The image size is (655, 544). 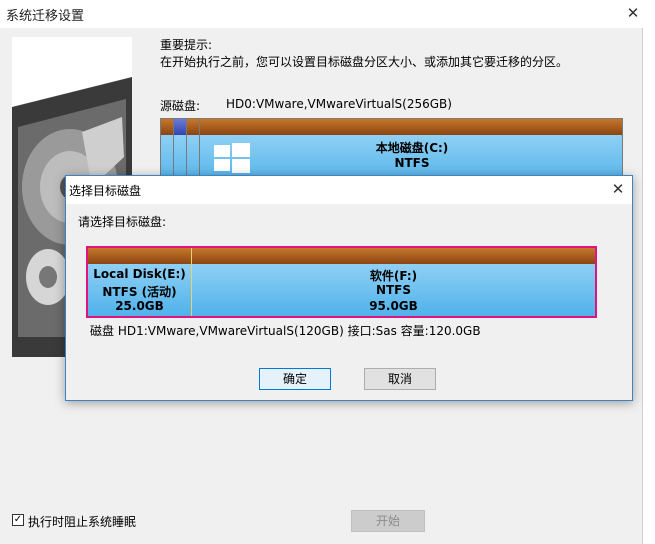 What do you see at coordinates (339, 104) in the screenshot?
I see `source-disk-name: HD0:VMware,VMwareVirtualS(256GB)` at bounding box center [339, 104].